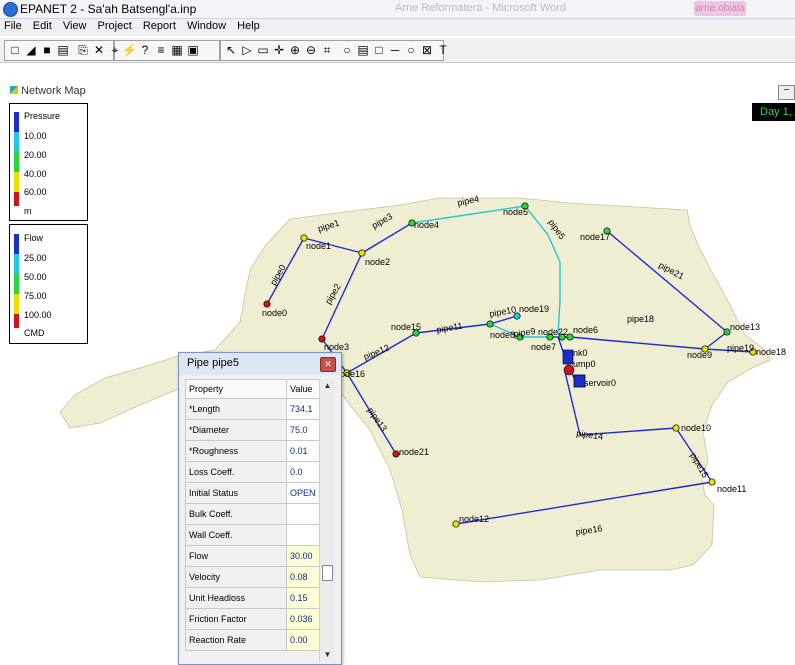  Describe the element at coordinates (696, 428) in the screenshot. I see `node-label: node10` at that location.